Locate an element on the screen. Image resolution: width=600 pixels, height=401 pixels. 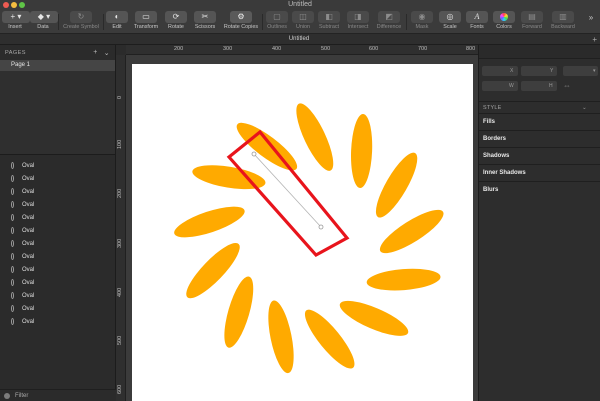
page-item: Page 1 is located at coordinates (57, 65).